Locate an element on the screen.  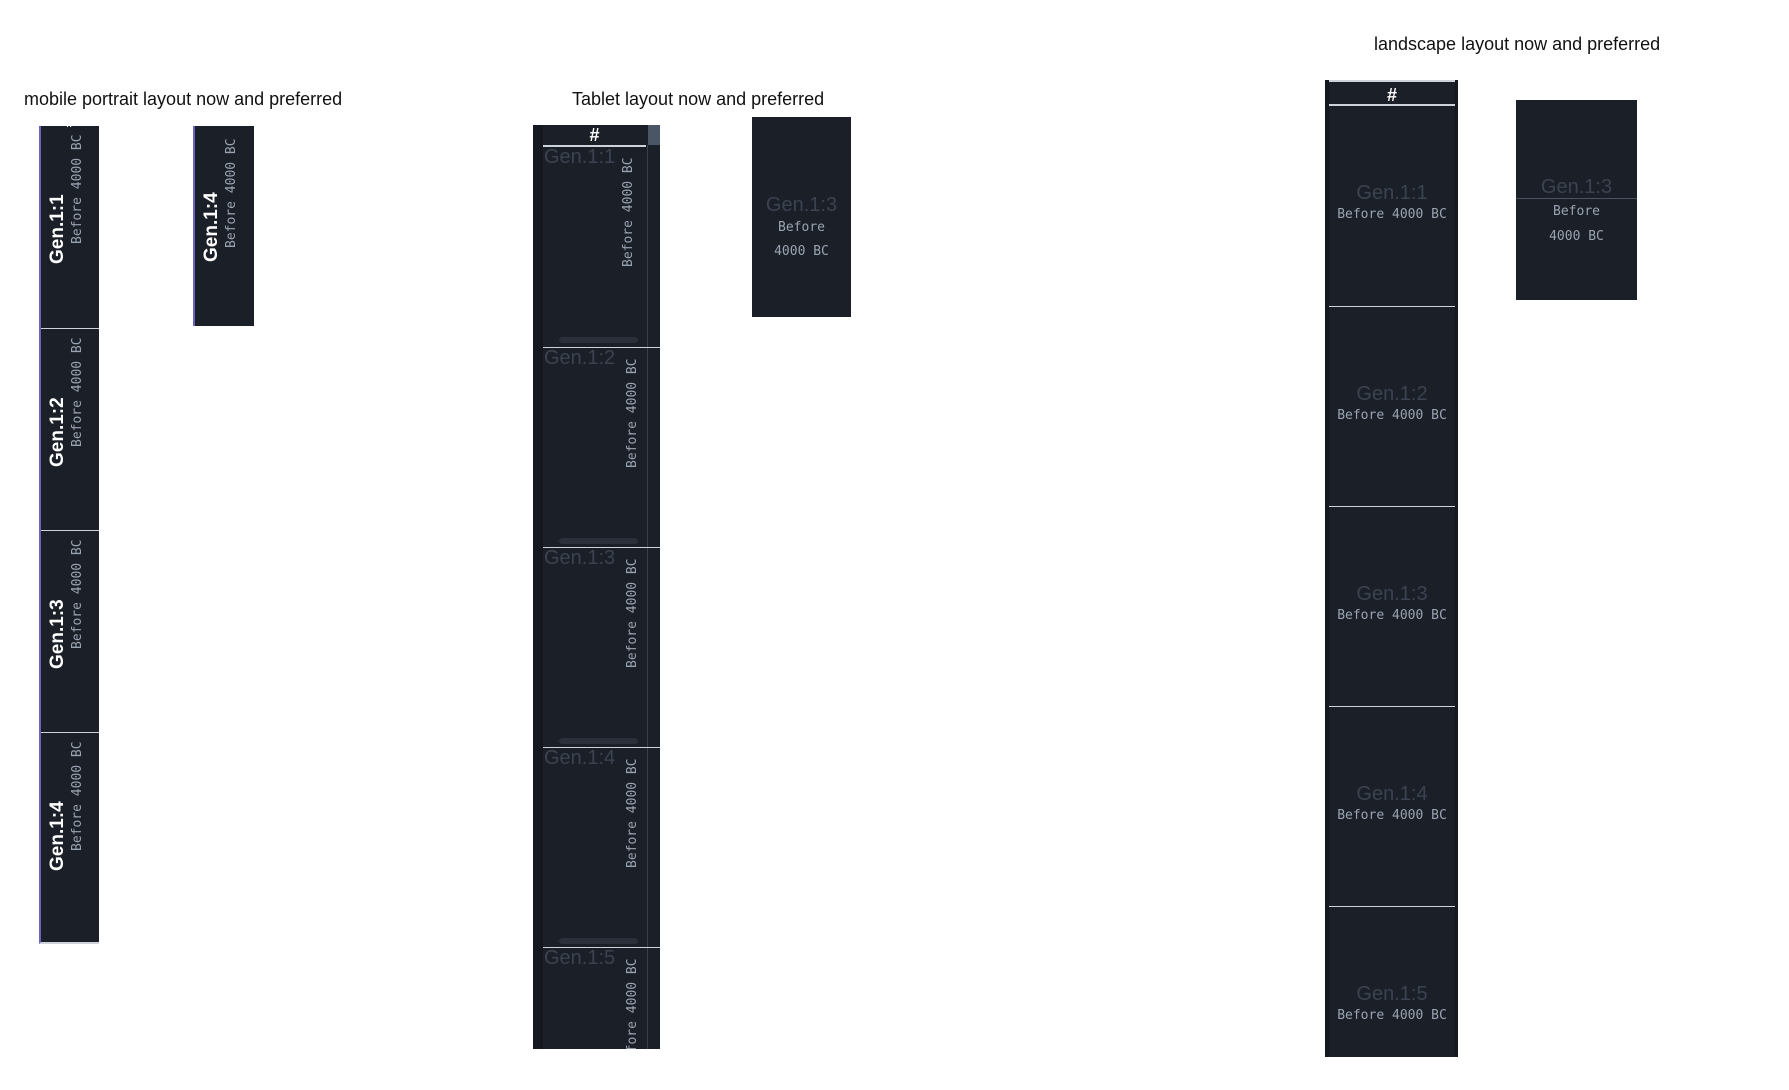
divider is located at coordinates (1576, 198).